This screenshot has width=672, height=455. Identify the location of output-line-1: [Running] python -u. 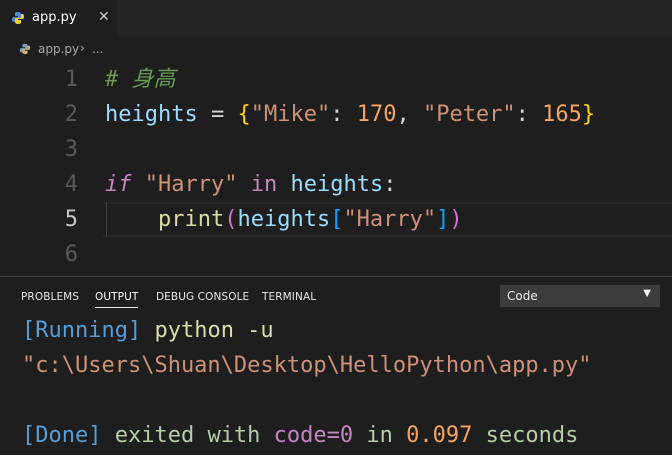
(148, 330).